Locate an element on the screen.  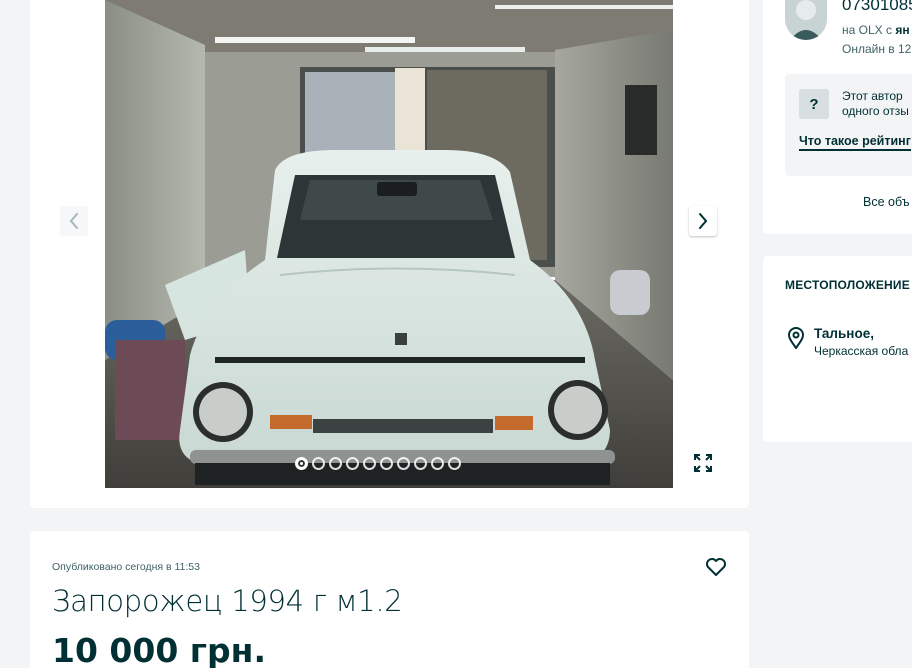
avatar is located at coordinates (806, 20).